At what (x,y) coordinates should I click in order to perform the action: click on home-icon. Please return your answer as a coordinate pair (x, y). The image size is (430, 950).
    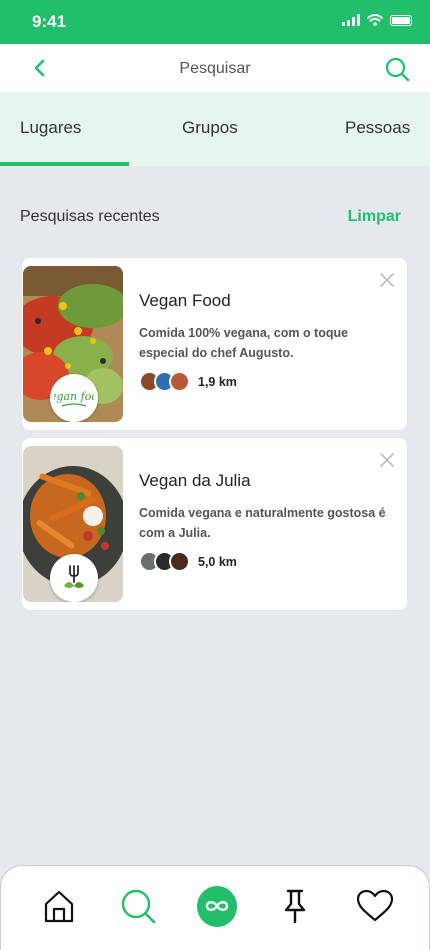
    Looking at the image, I should click on (59, 906).